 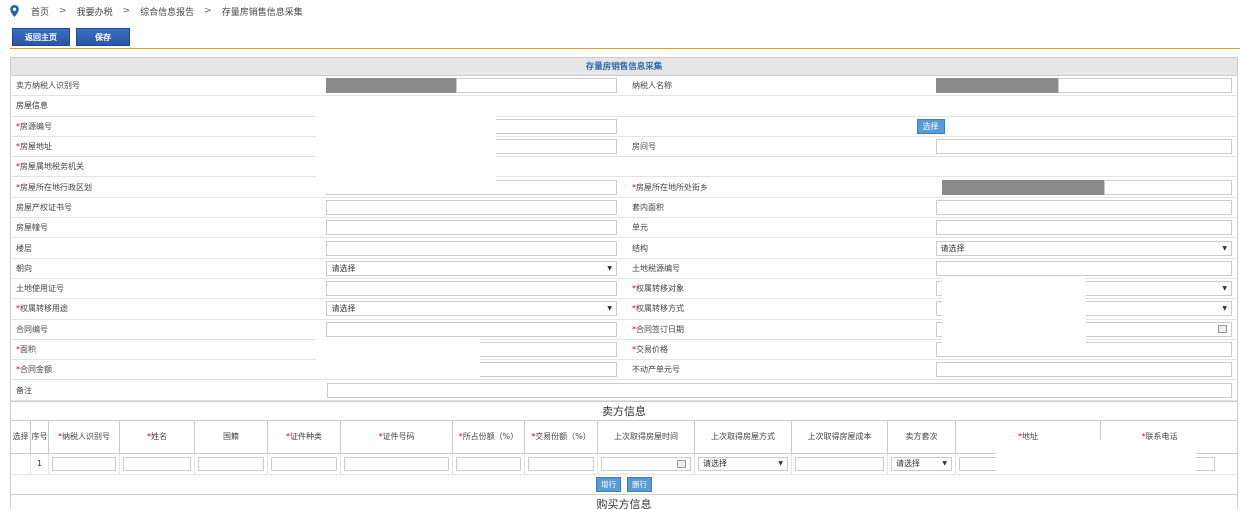 I want to click on column-header: 序号, so click(x=40, y=436).